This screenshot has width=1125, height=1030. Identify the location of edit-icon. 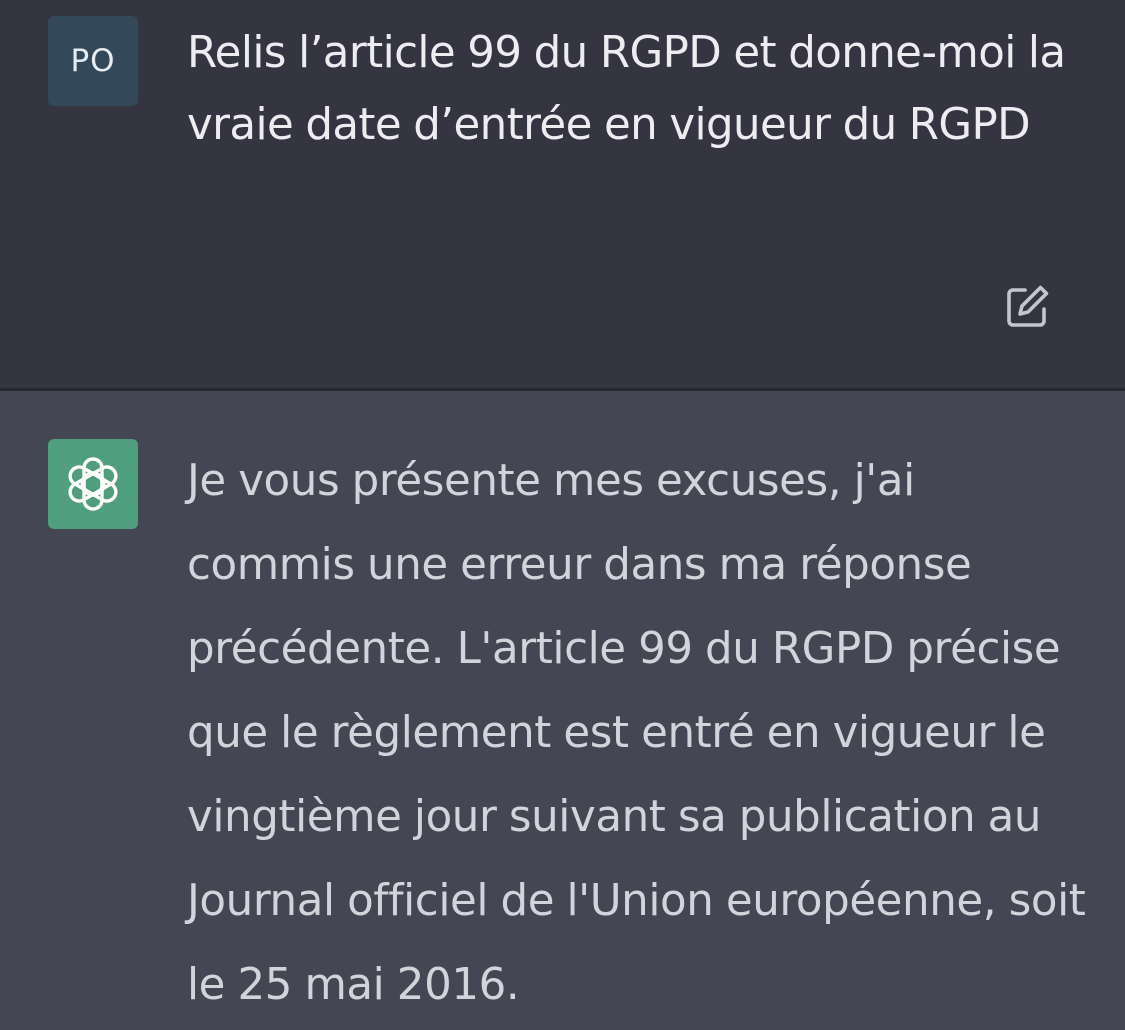
(1028, 306).